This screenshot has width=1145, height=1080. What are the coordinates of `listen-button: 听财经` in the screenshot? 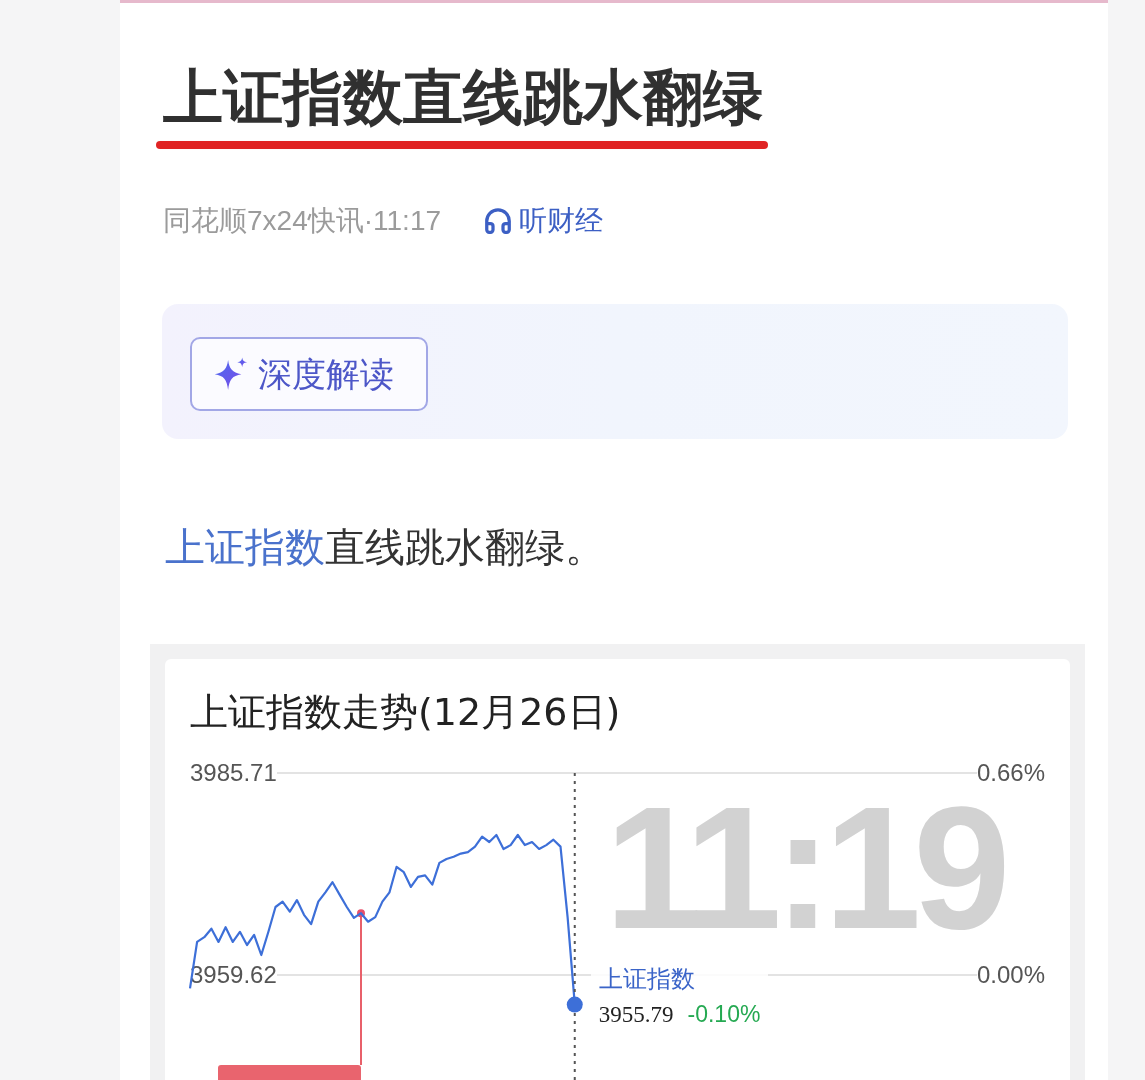 It's located at (543, 221).